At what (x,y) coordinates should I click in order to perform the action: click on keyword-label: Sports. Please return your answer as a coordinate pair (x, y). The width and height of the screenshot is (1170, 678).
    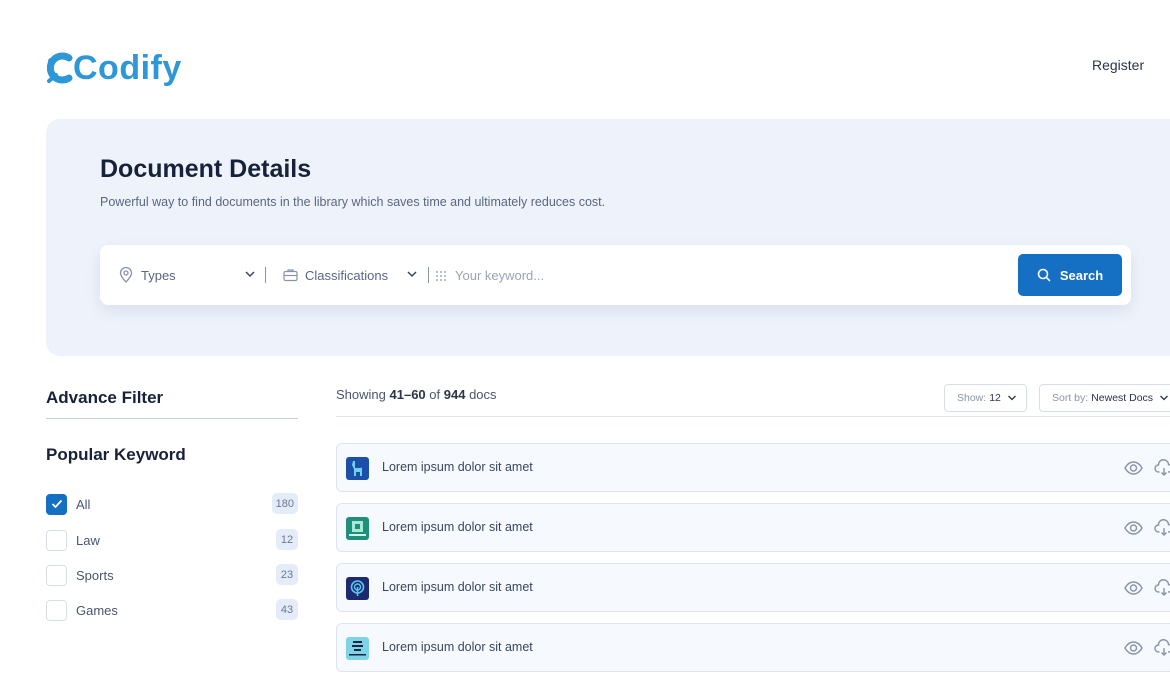
    Looking at the image, I should click on (95, 575).